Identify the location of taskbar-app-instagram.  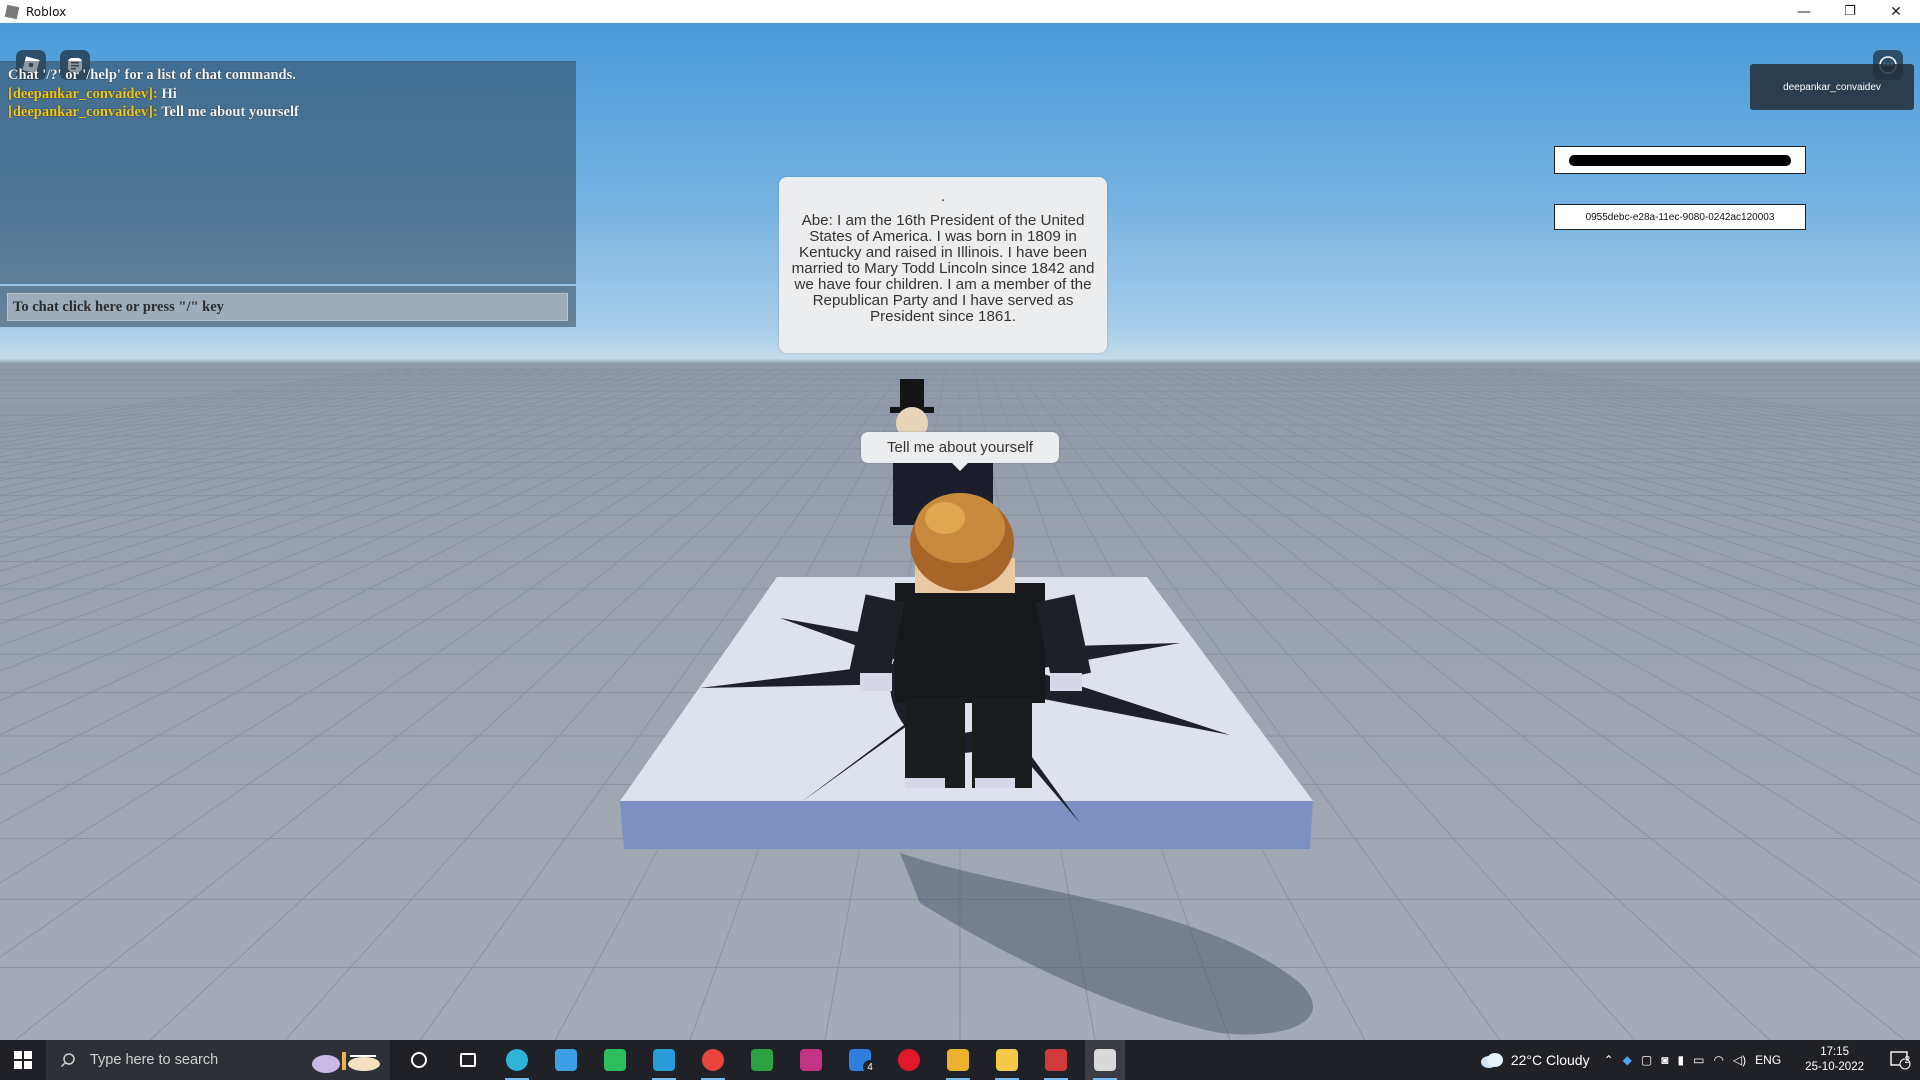
(811, 1060).